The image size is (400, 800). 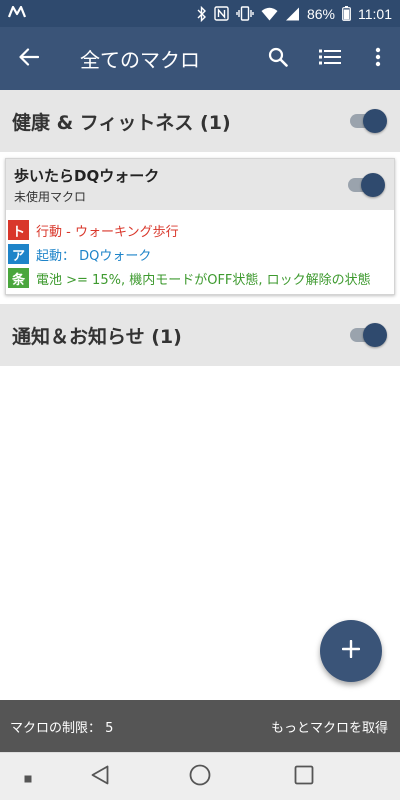 I want to click on battery-percent: 86%, so click(x=320, y=13).